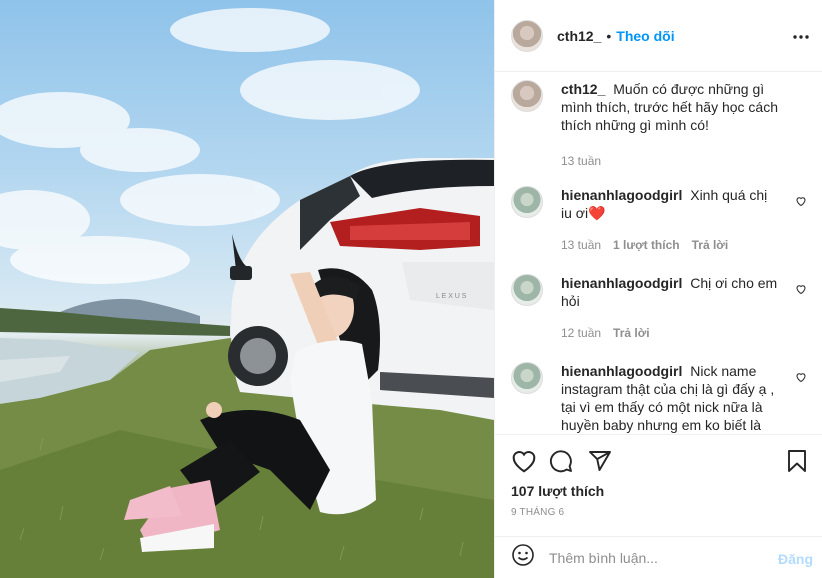 The height and width of the screenshot is (578, 822). I want to click on author-avatar, so click(527, 35).